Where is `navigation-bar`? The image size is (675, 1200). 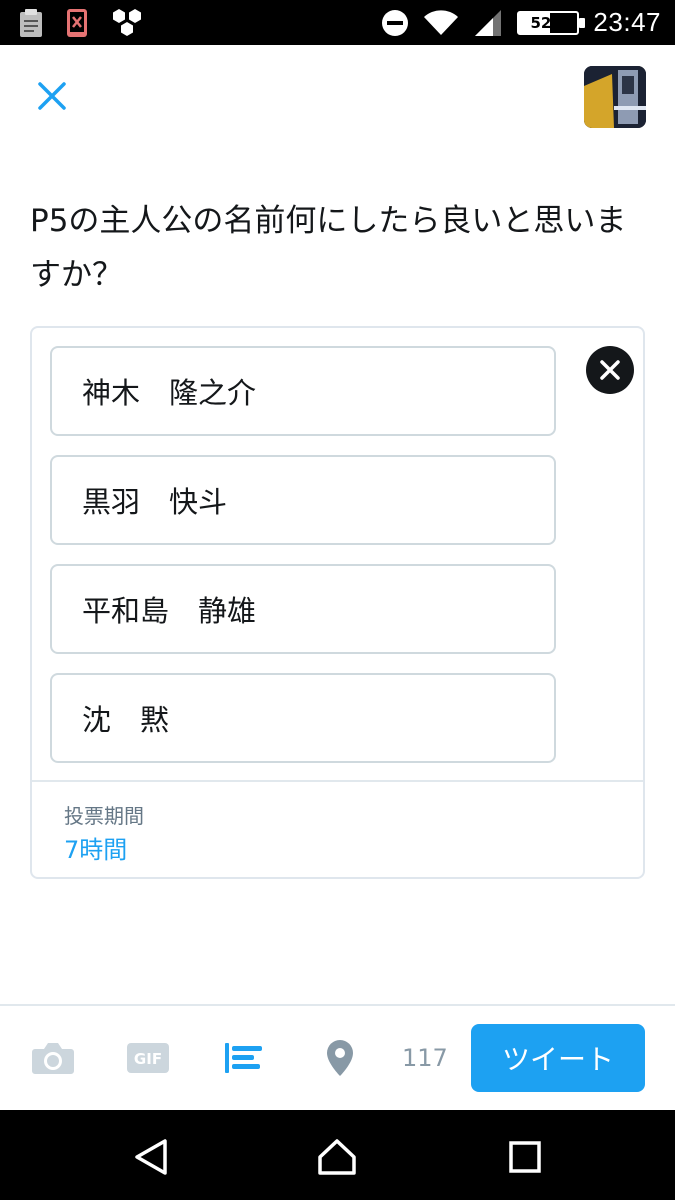 navigation-bar is located at coordinates (337, 1155).